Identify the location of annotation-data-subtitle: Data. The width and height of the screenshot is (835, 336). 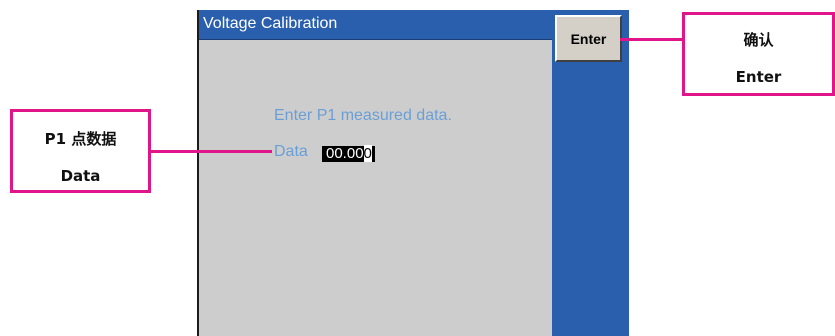
(80, 176).